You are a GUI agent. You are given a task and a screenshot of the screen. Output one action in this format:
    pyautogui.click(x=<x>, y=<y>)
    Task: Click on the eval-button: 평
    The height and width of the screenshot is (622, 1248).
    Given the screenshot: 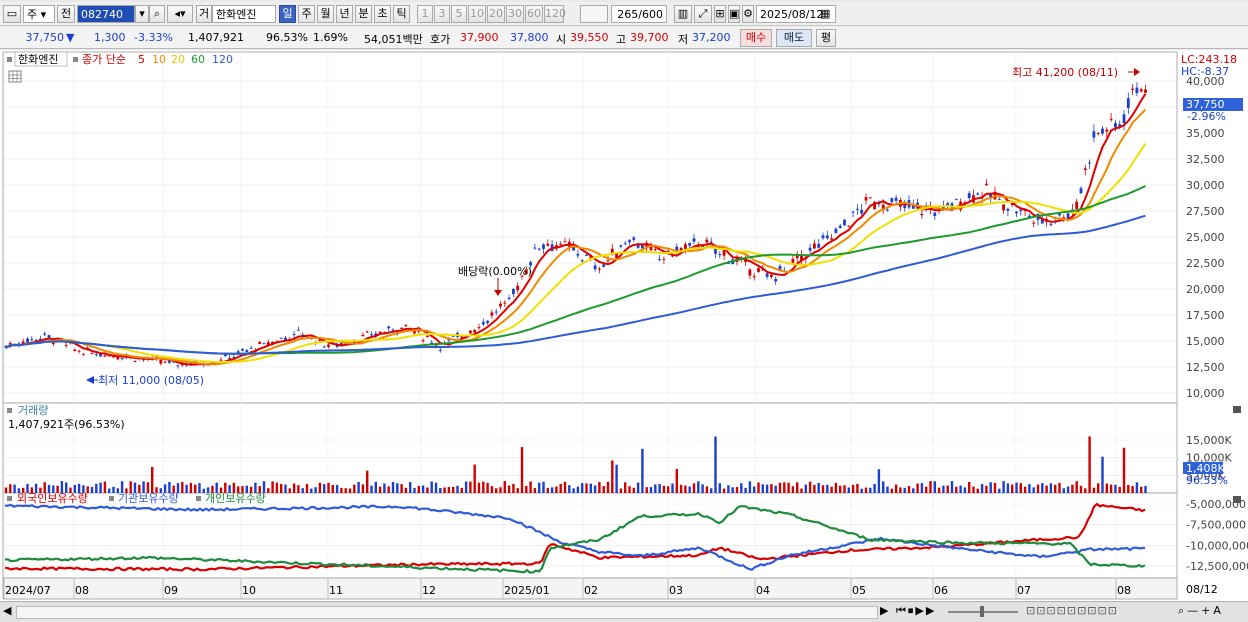 What is the action you would take?
    pyautogui.click(x=826, y=38)
    